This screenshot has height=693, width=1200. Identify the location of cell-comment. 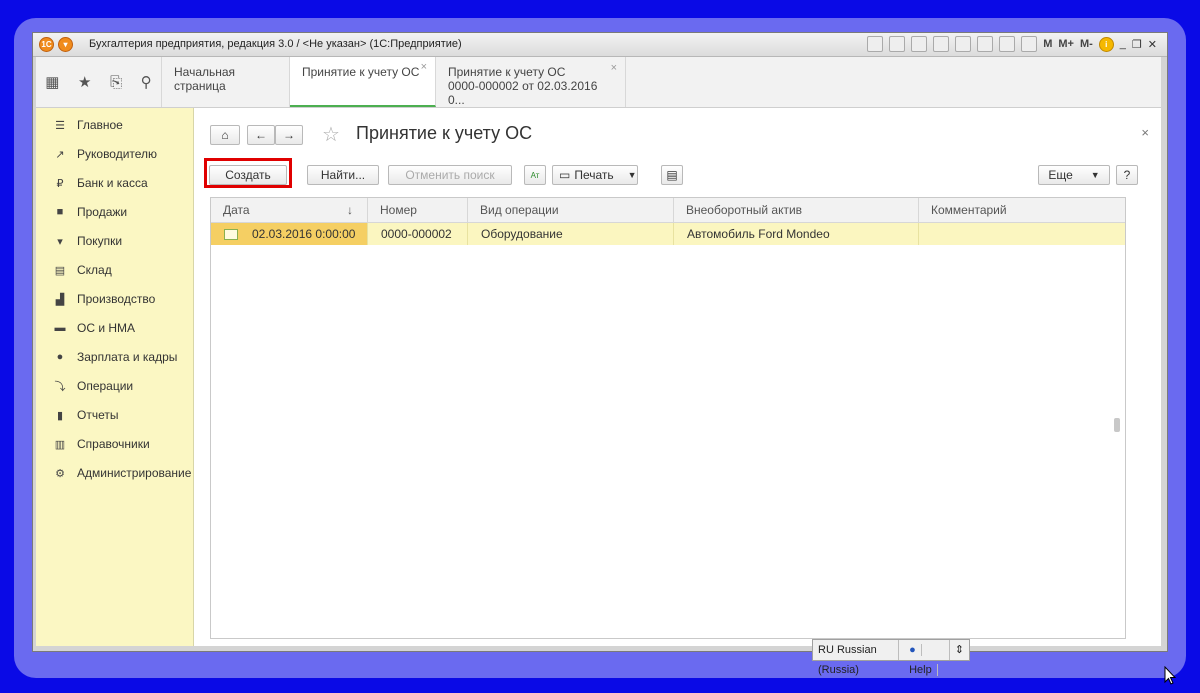
(1022, 234).